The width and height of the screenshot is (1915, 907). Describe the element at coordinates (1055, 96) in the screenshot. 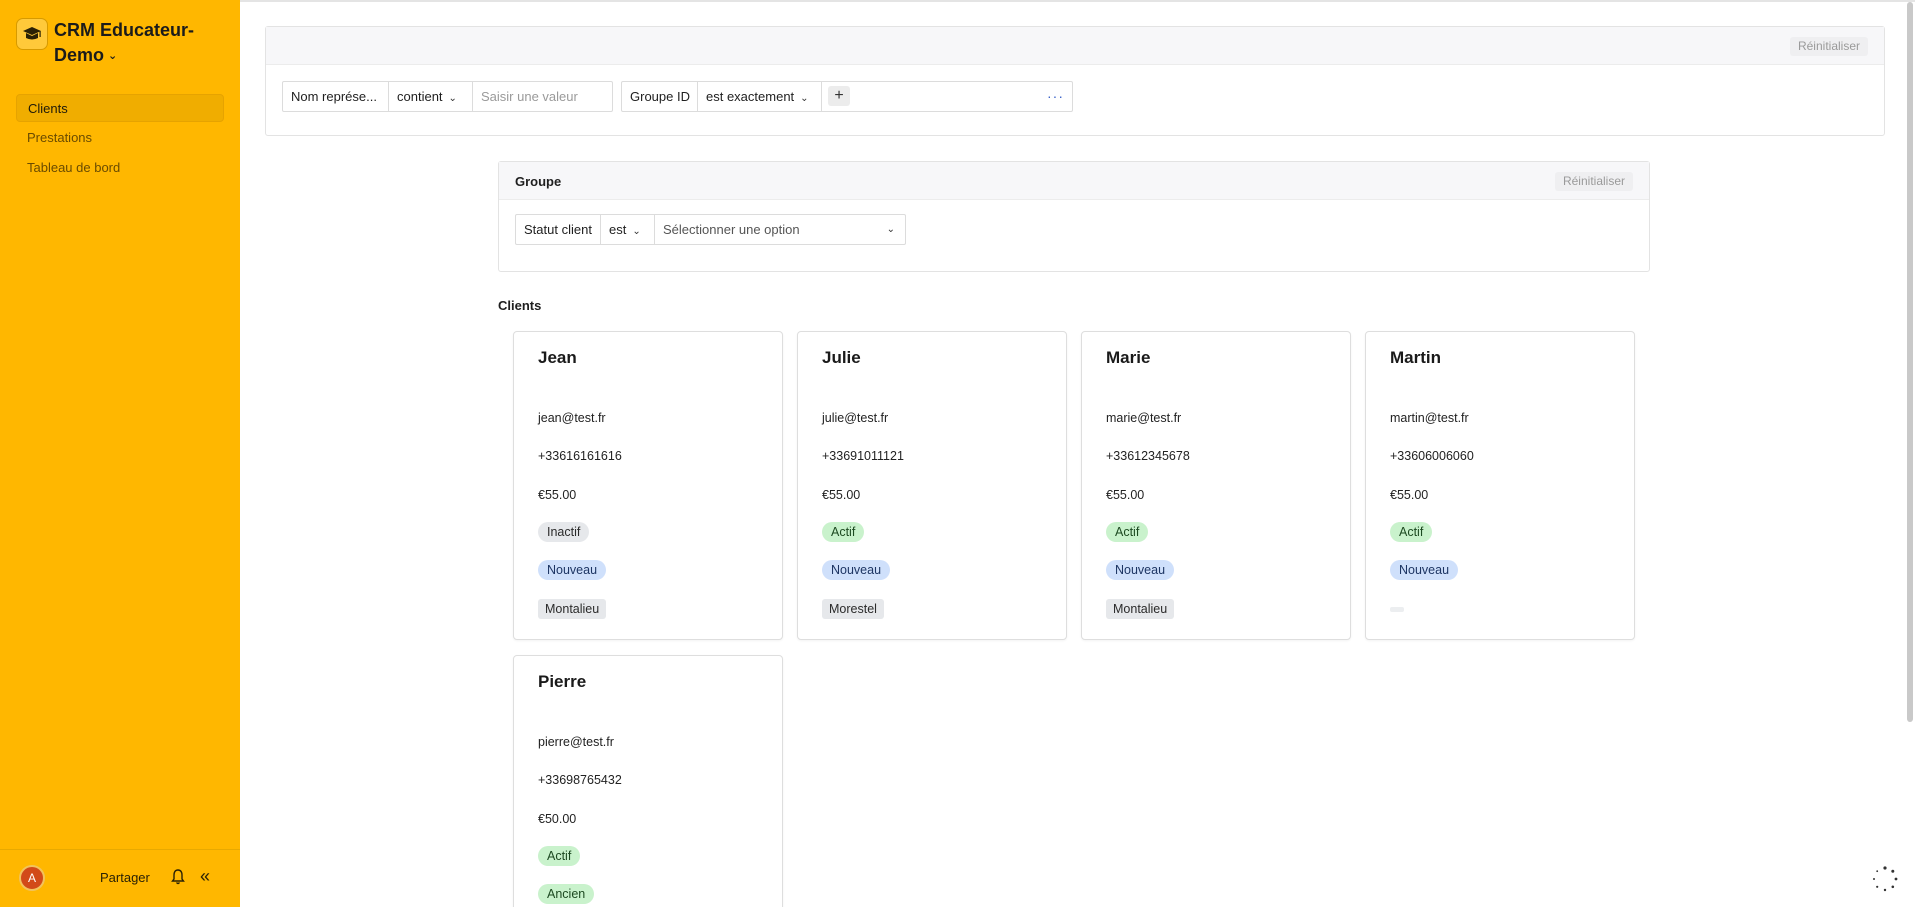

I see `ellipsis-icon: ···` at that location.